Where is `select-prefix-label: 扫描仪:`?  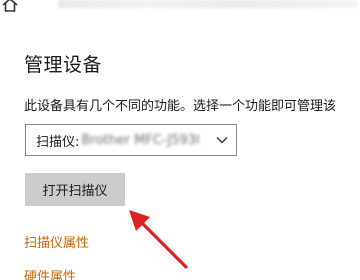
select-prefix-label: 扫描仪: is located at coordinates (58, 142).